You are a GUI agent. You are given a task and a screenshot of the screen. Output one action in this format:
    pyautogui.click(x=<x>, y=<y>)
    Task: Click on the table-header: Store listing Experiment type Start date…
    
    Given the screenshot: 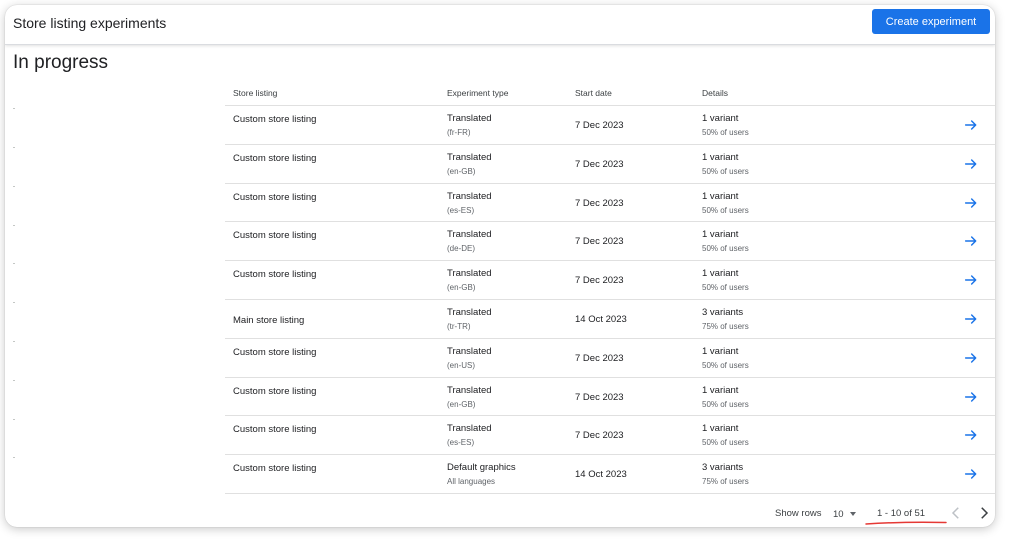 What is the action you would take?
    pyautogui.click(x=610, y=94)
    